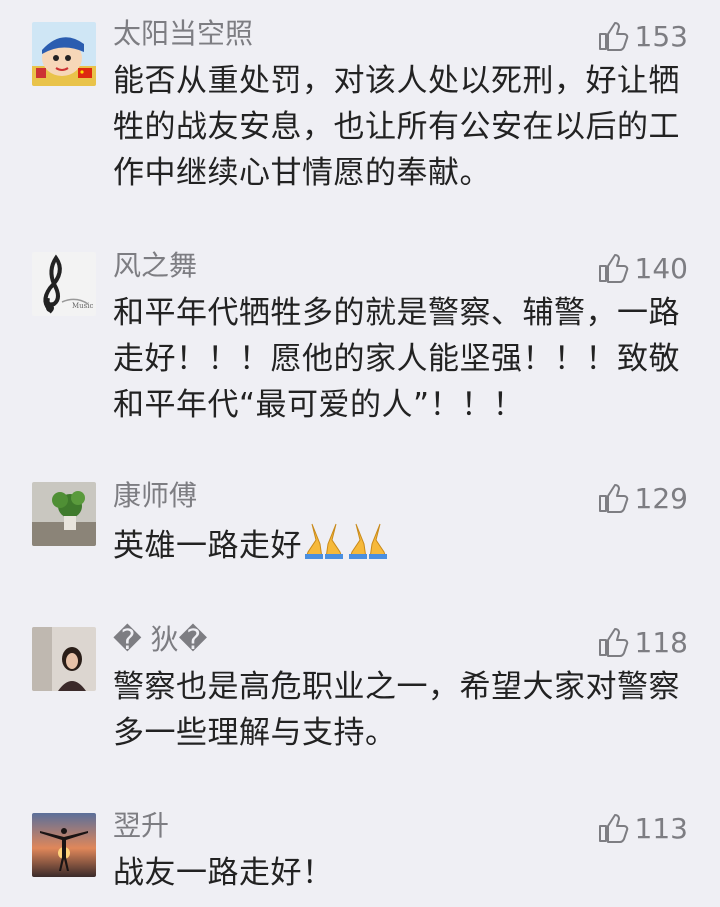 The width and height of the screenshot is (720, 907). I want to click on like-button: 140, so click(642, 268).